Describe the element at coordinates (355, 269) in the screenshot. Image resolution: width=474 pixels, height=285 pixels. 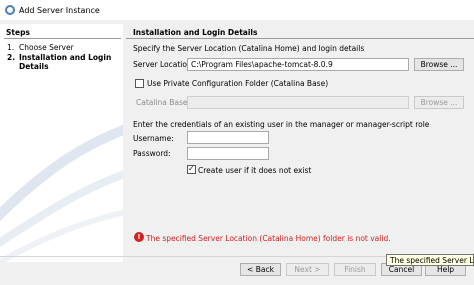
I see `finish-button: Finish` at that location.